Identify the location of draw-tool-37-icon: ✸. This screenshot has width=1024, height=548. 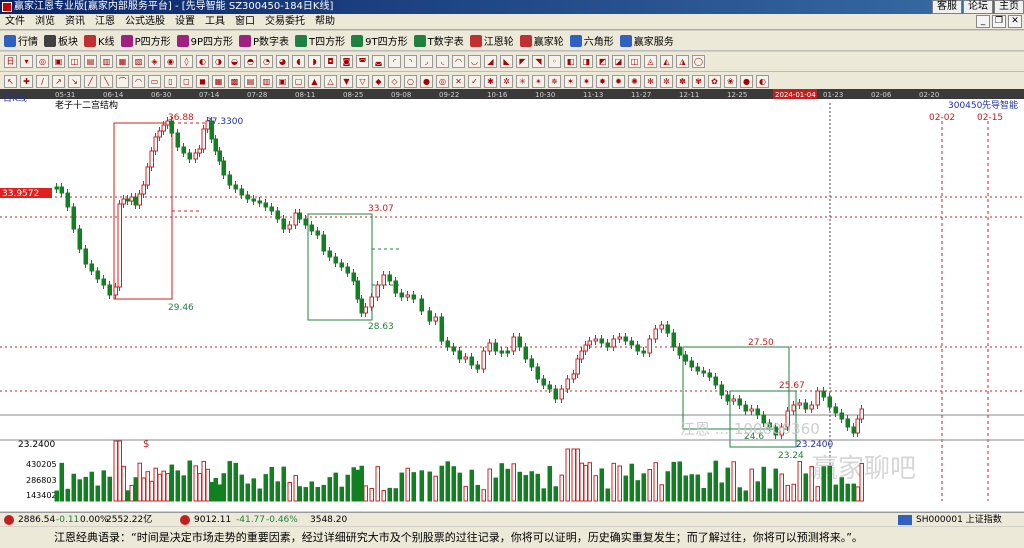
(602, 81).